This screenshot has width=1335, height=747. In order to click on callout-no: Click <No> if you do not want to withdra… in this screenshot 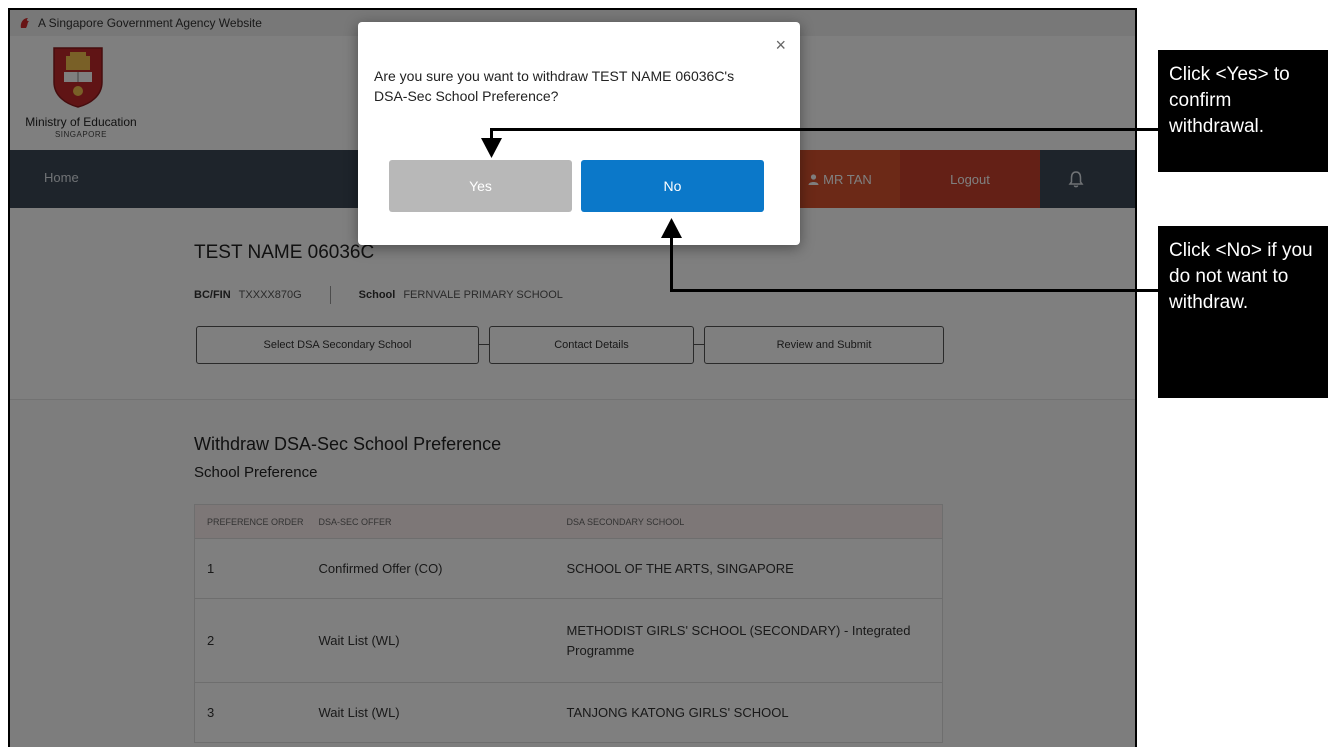, I will do `click(1243, 312)`.